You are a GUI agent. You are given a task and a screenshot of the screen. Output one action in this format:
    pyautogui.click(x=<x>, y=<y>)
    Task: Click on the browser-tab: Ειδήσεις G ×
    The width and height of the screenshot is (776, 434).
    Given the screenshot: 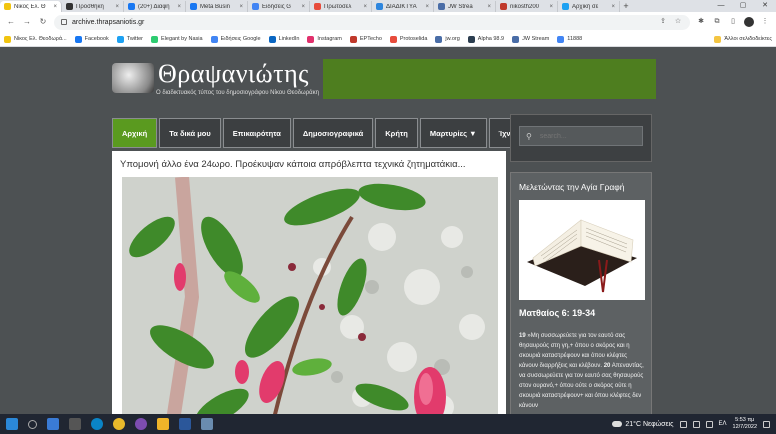 What is the action you would take?
    pyautogui.click(x=279, y=6)
    